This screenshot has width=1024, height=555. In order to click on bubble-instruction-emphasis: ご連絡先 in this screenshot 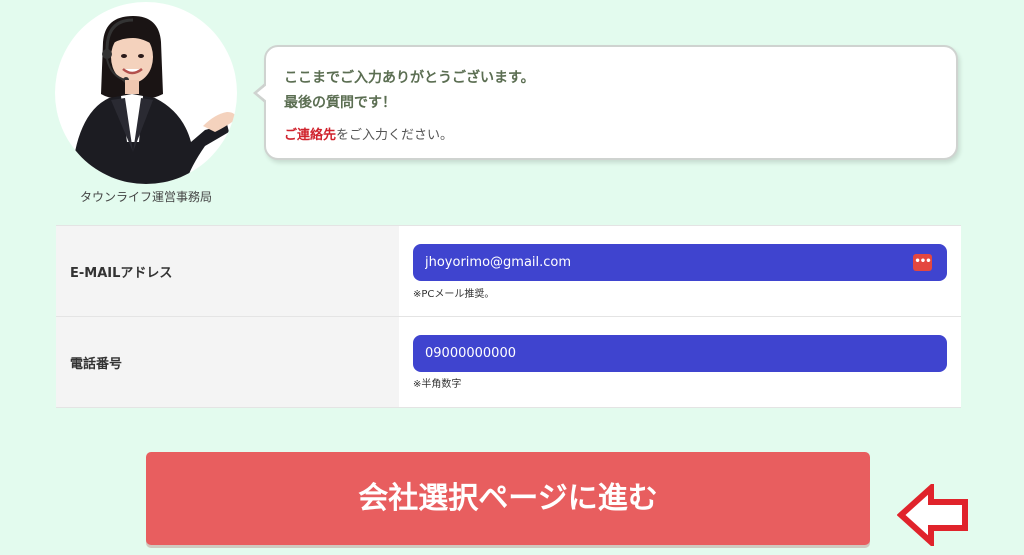, I will do `click(310, 135)`.